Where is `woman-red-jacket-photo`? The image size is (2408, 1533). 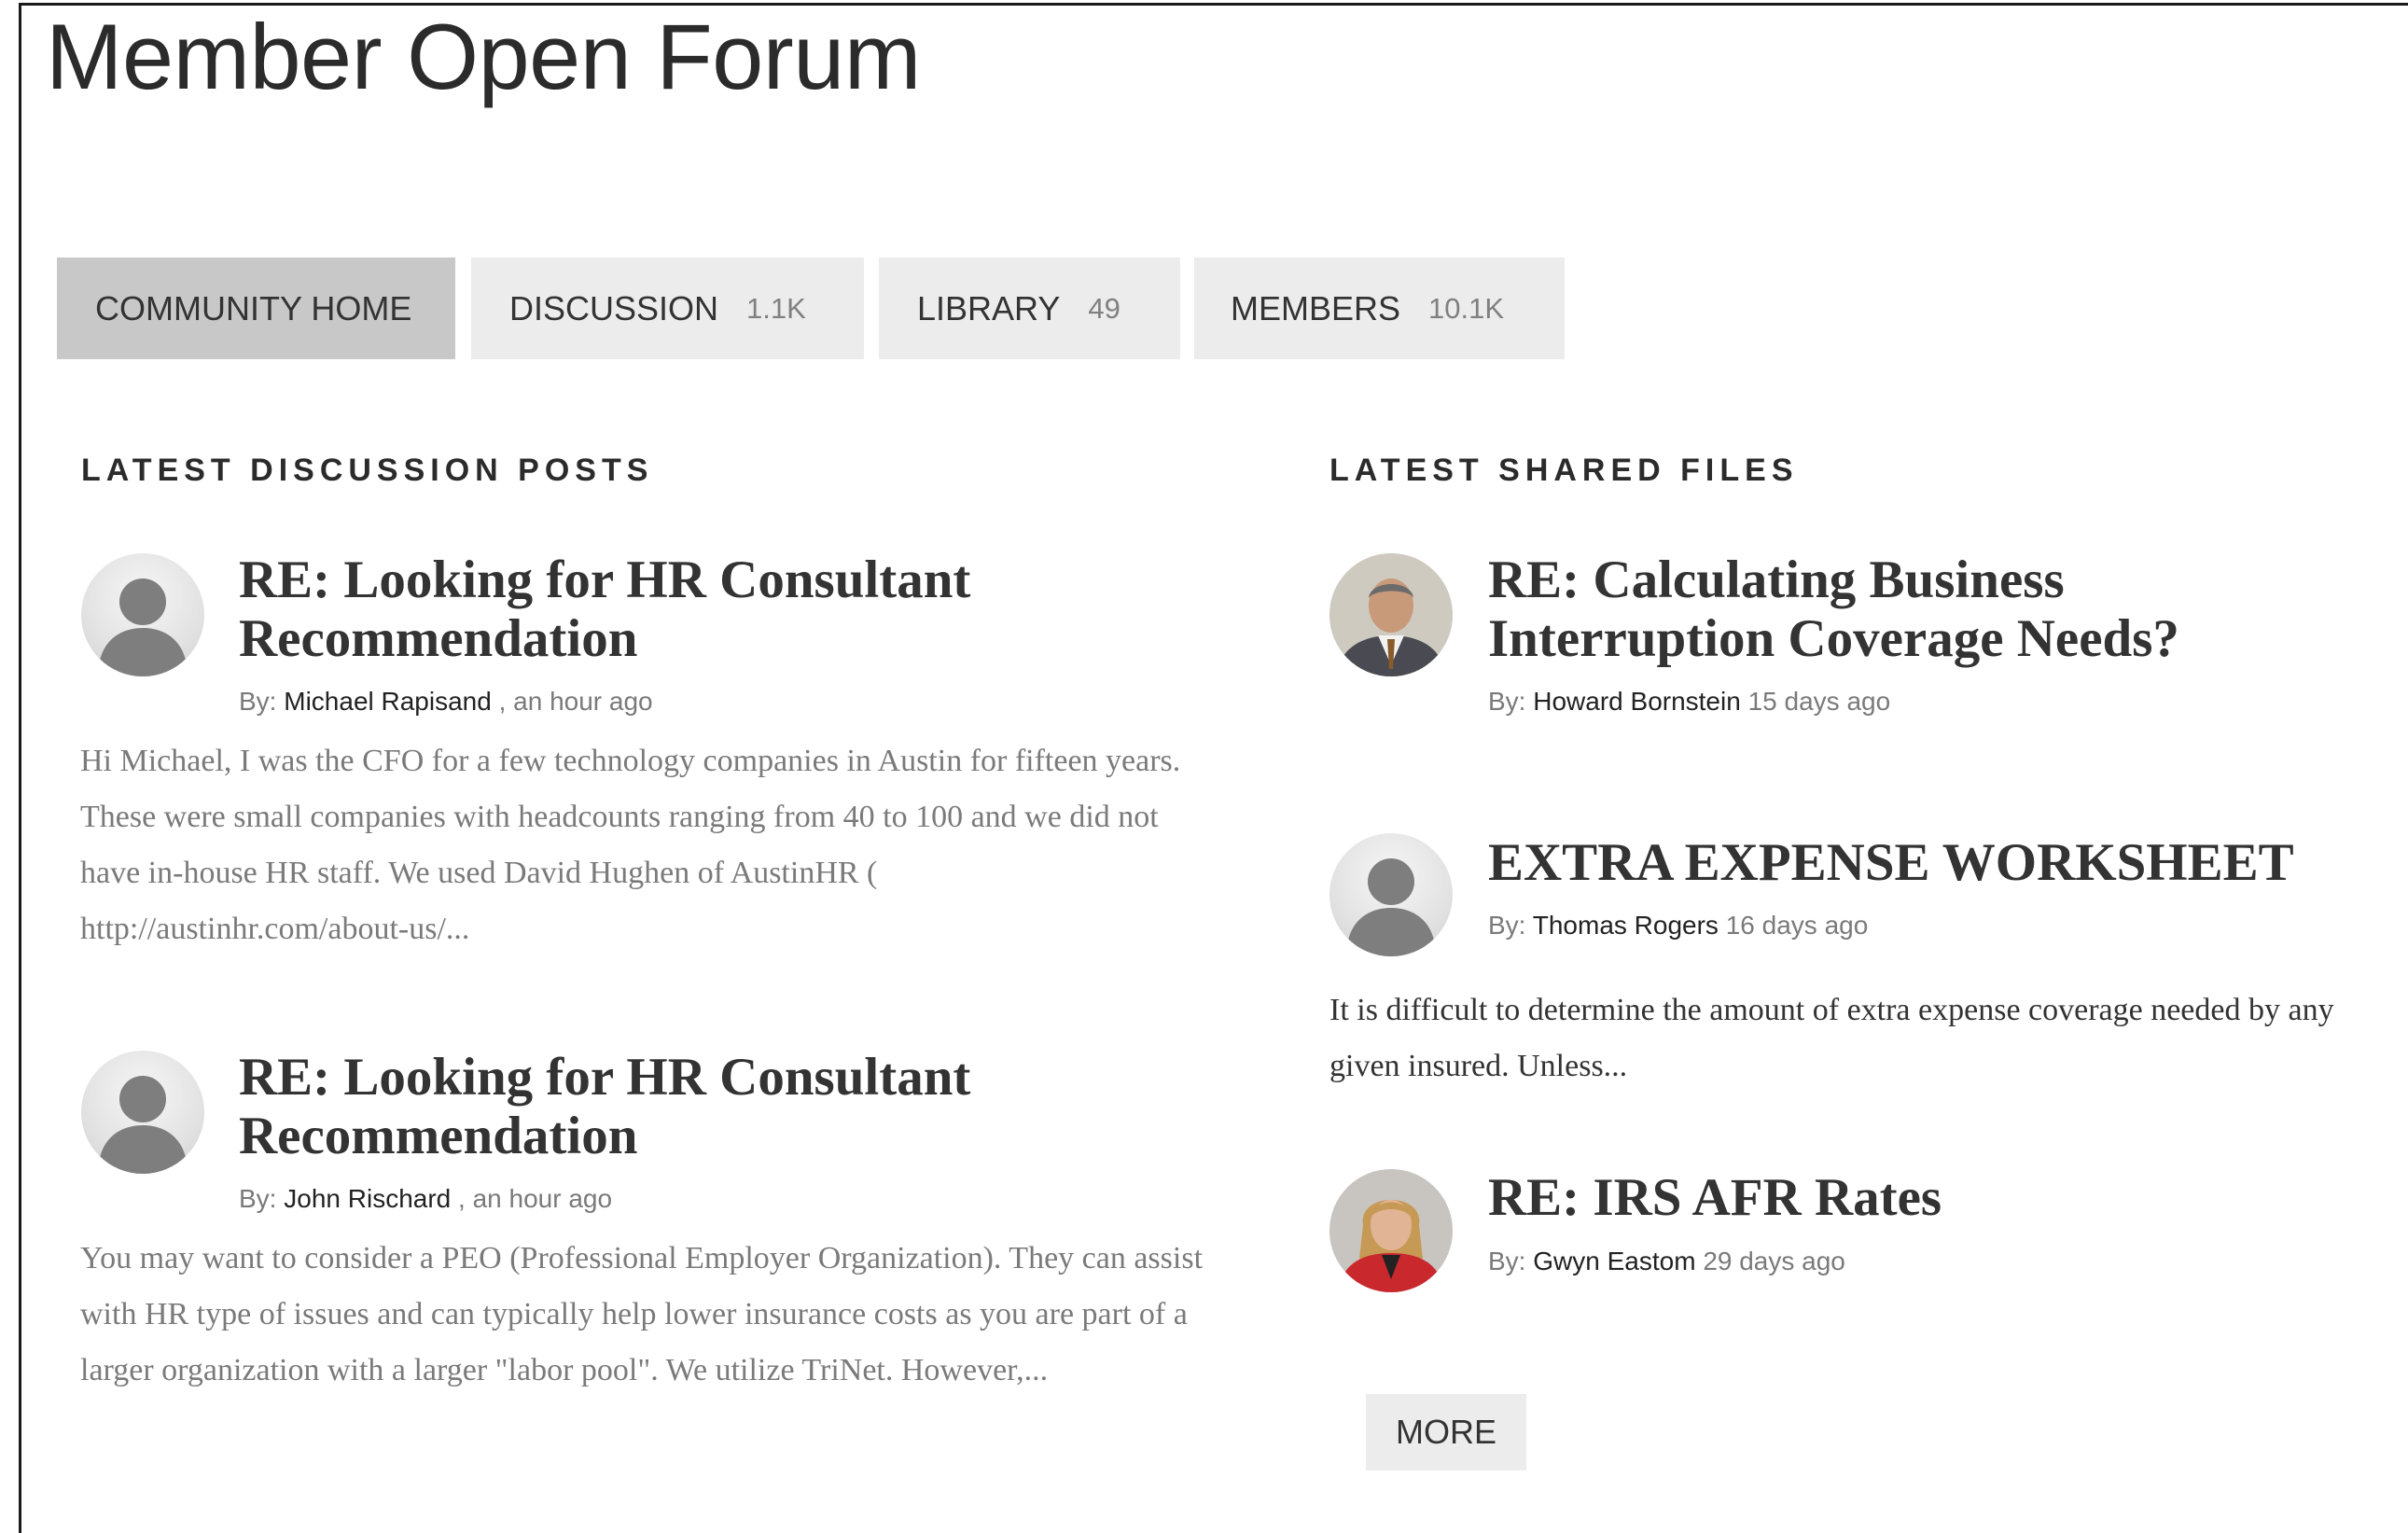
woman-red-jacket-photo is located at coordinates (1391, 1230).